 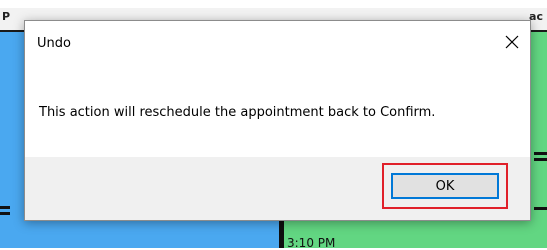 I want to click on ok-button: OK, so click(x=445, y=186).